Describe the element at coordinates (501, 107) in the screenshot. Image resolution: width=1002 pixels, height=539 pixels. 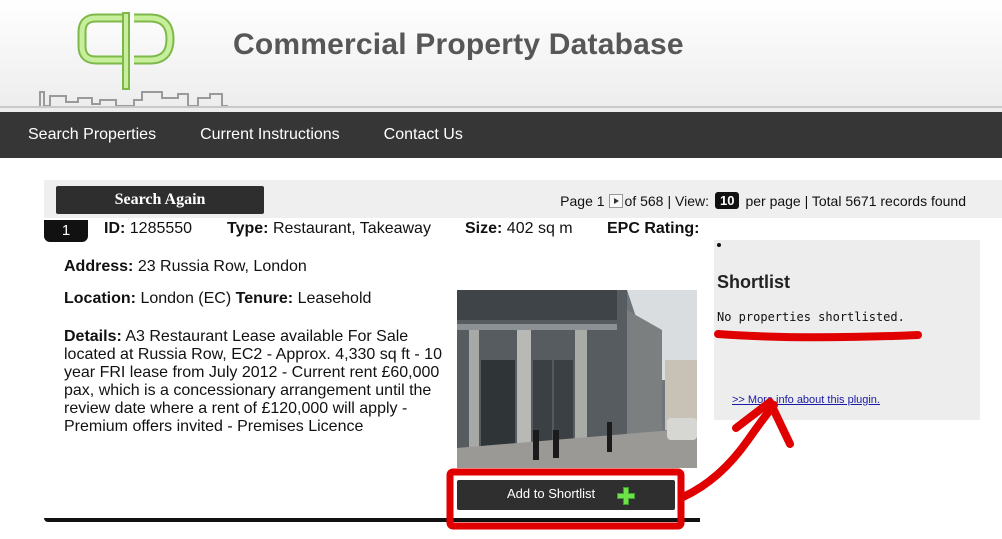
I see `header-divider` at that location.